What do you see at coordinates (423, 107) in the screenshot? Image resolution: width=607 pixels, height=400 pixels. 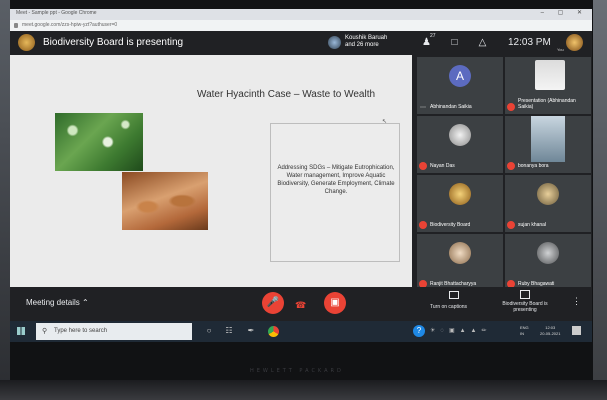 I see `more-options-icon: ⋯` at bounding box center [423, 107].